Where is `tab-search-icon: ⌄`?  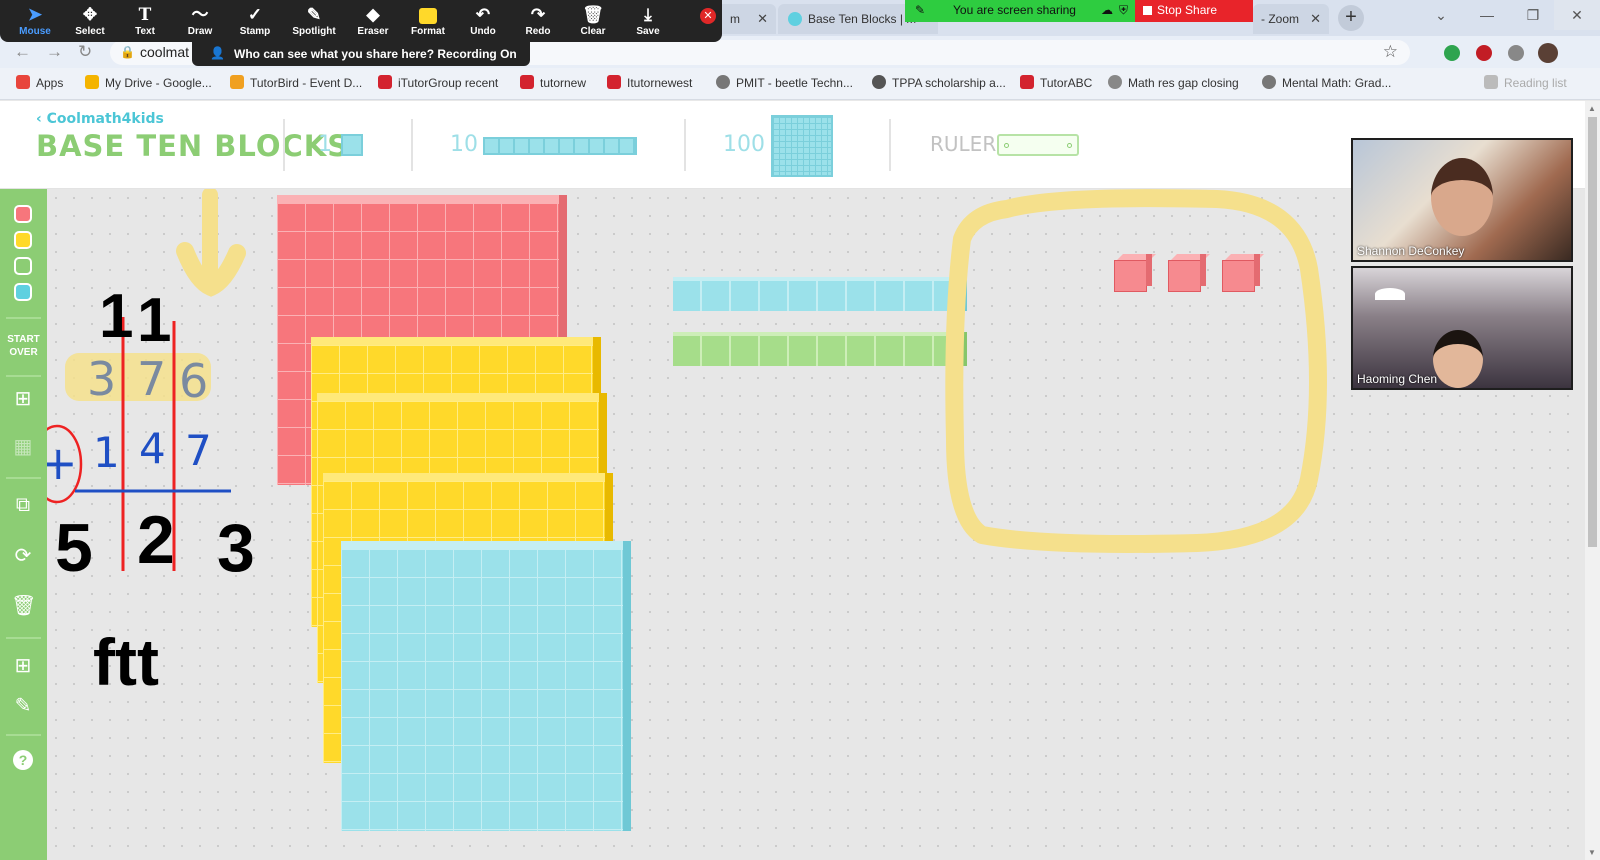
tab-search-icon: ⌄ is located at coordinates (1441, 15).